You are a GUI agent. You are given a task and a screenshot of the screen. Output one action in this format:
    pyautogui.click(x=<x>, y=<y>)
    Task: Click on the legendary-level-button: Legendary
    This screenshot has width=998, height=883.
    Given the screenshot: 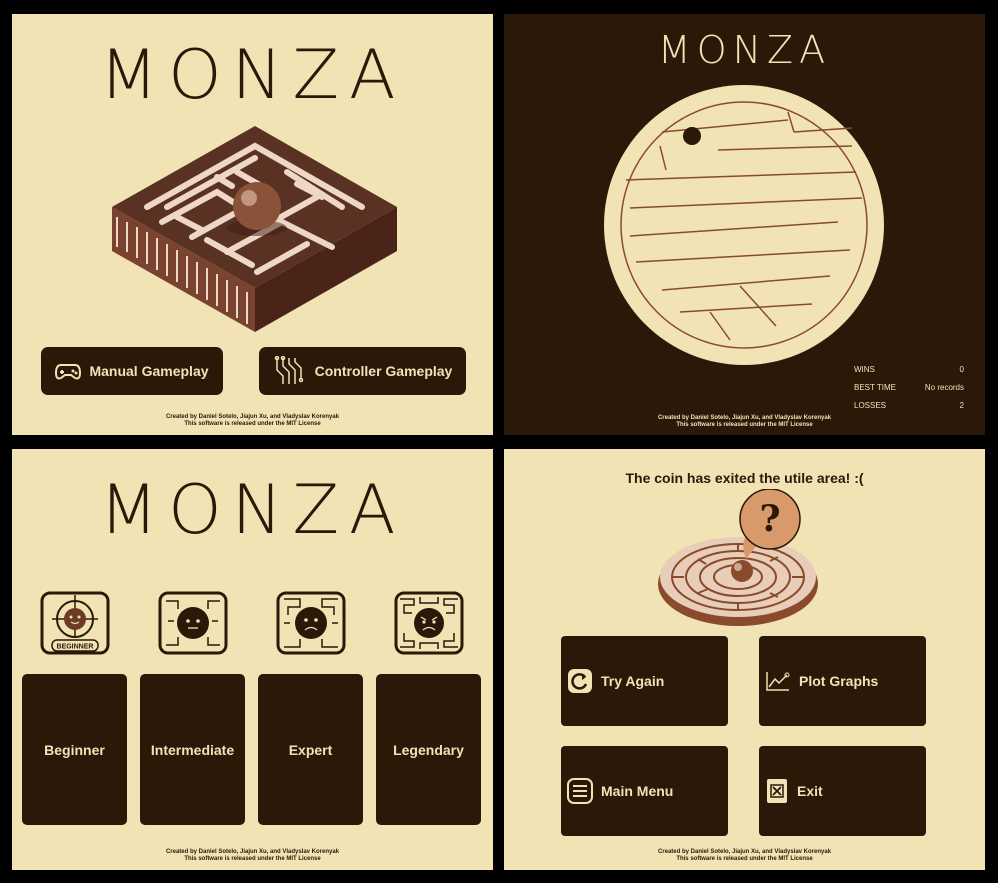 What is the action you would take?
    pyautogui.click(x=428, y=749)
    